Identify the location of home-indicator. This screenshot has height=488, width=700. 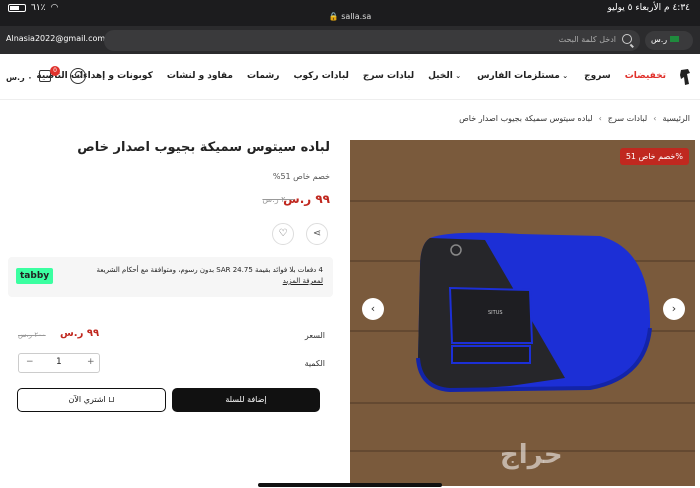
(350, 485).